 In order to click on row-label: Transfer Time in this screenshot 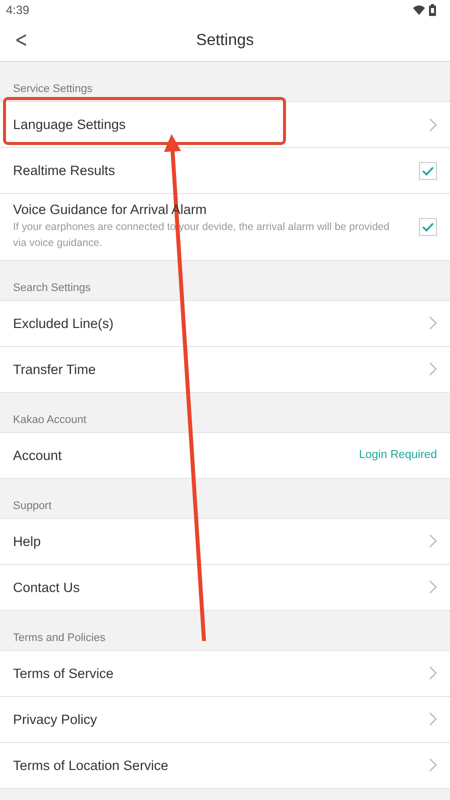, I will do `click(54, 369)`.